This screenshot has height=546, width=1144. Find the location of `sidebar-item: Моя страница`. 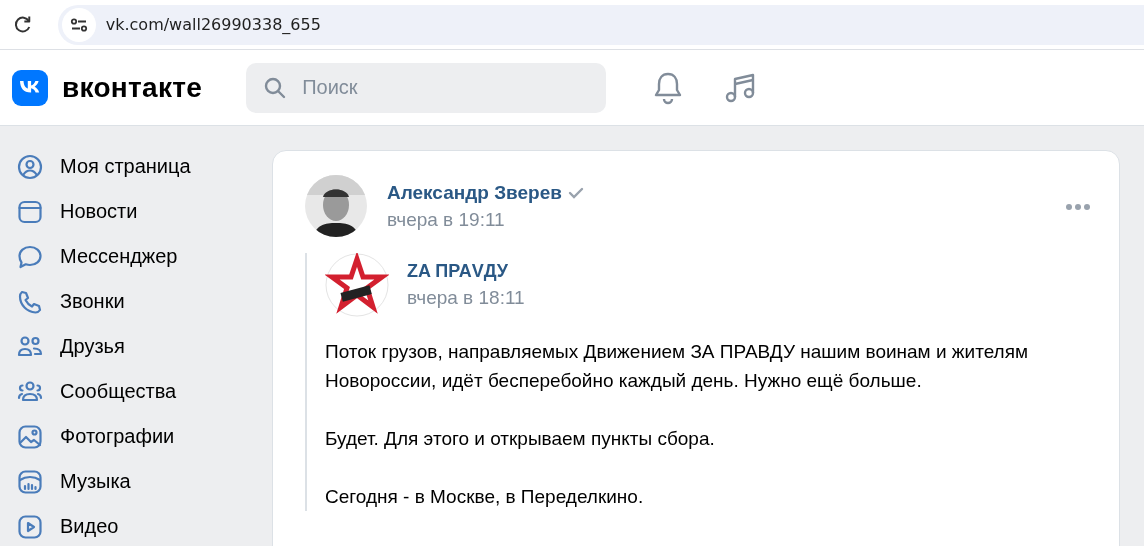

sidebar-item: Моя страница is located at coordinates (125, 166).